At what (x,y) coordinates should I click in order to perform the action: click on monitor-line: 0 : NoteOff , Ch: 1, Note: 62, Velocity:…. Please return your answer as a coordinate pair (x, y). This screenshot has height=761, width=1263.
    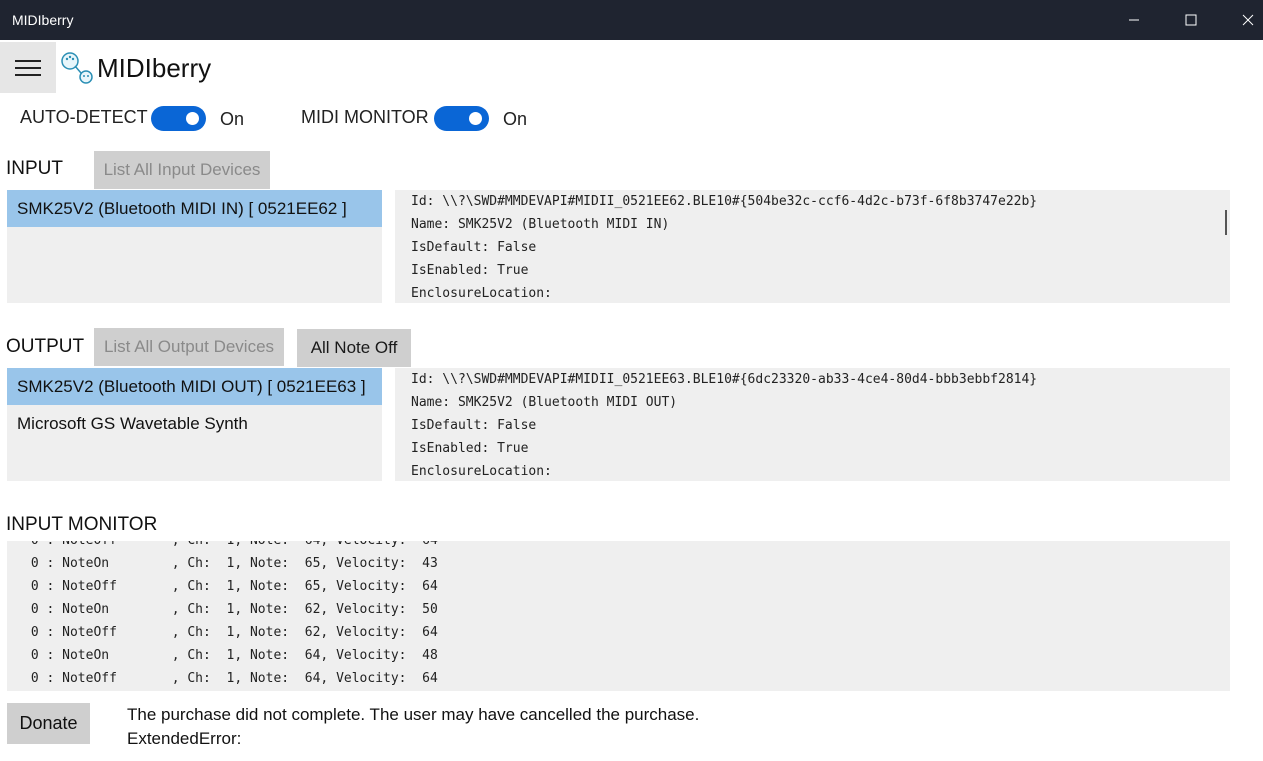
    Looking at the image, I should click on (230, 632).